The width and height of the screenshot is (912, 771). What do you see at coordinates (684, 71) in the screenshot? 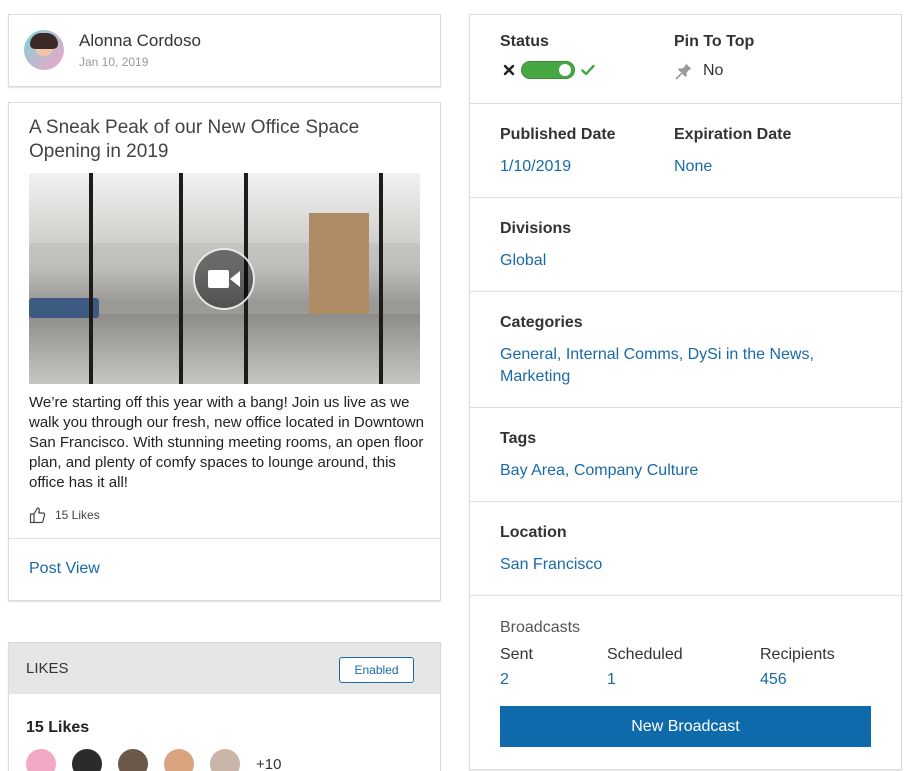
I see `pin-icon` at bounding box center [684, 71].